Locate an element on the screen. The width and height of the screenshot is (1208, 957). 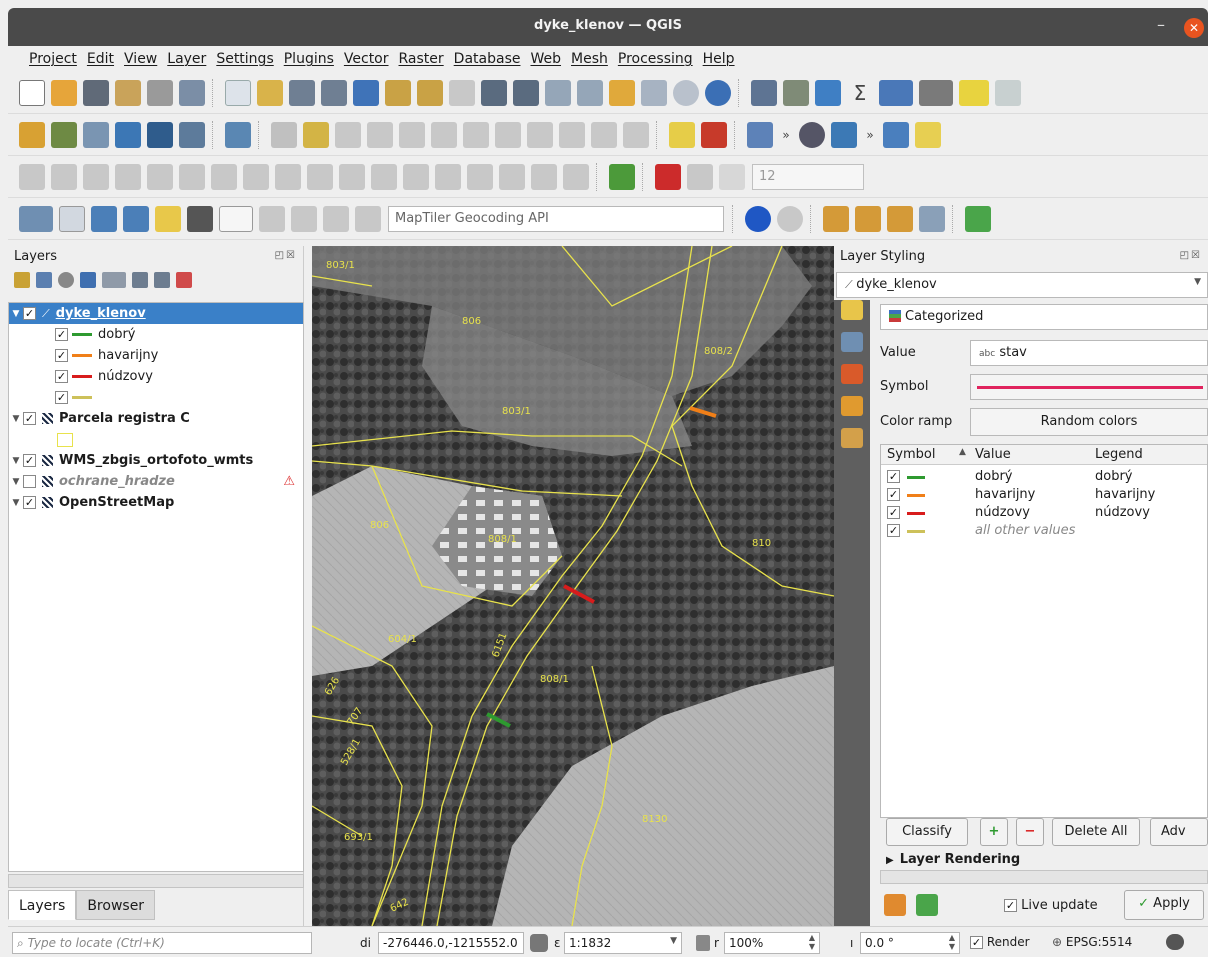
rotate-point-icon is located at coordinates (544, 176).